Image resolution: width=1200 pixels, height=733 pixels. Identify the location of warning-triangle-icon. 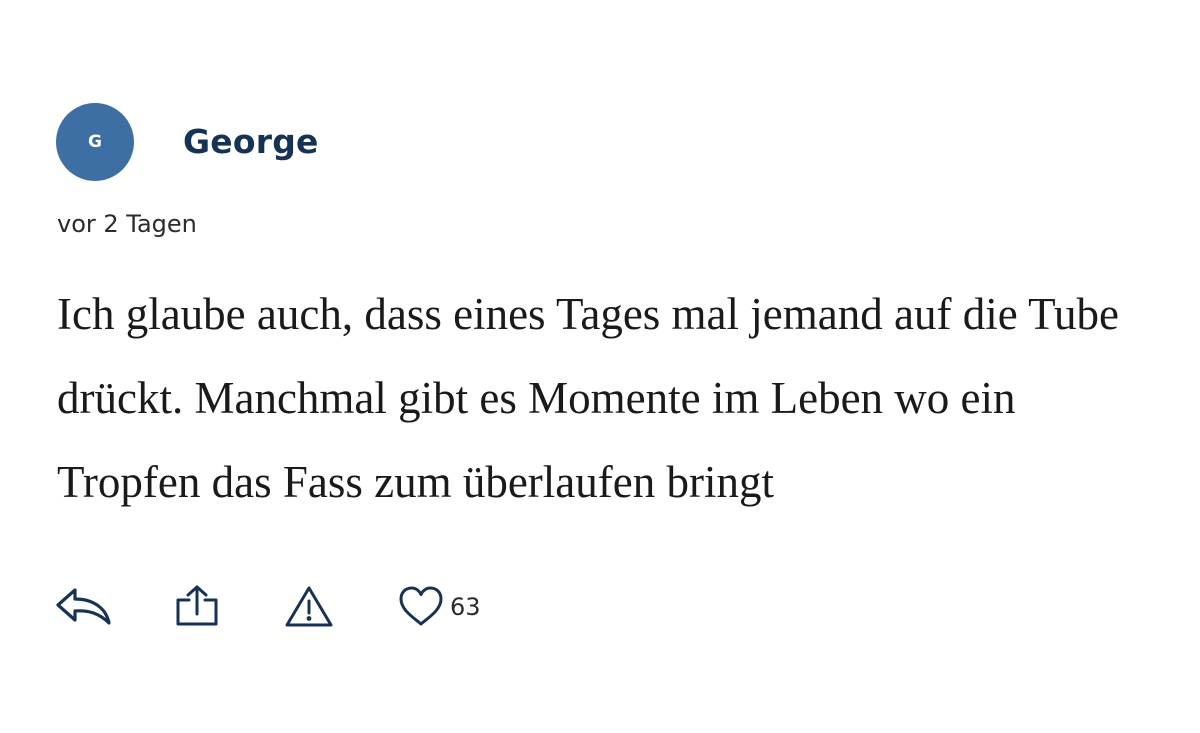
(309, 606).